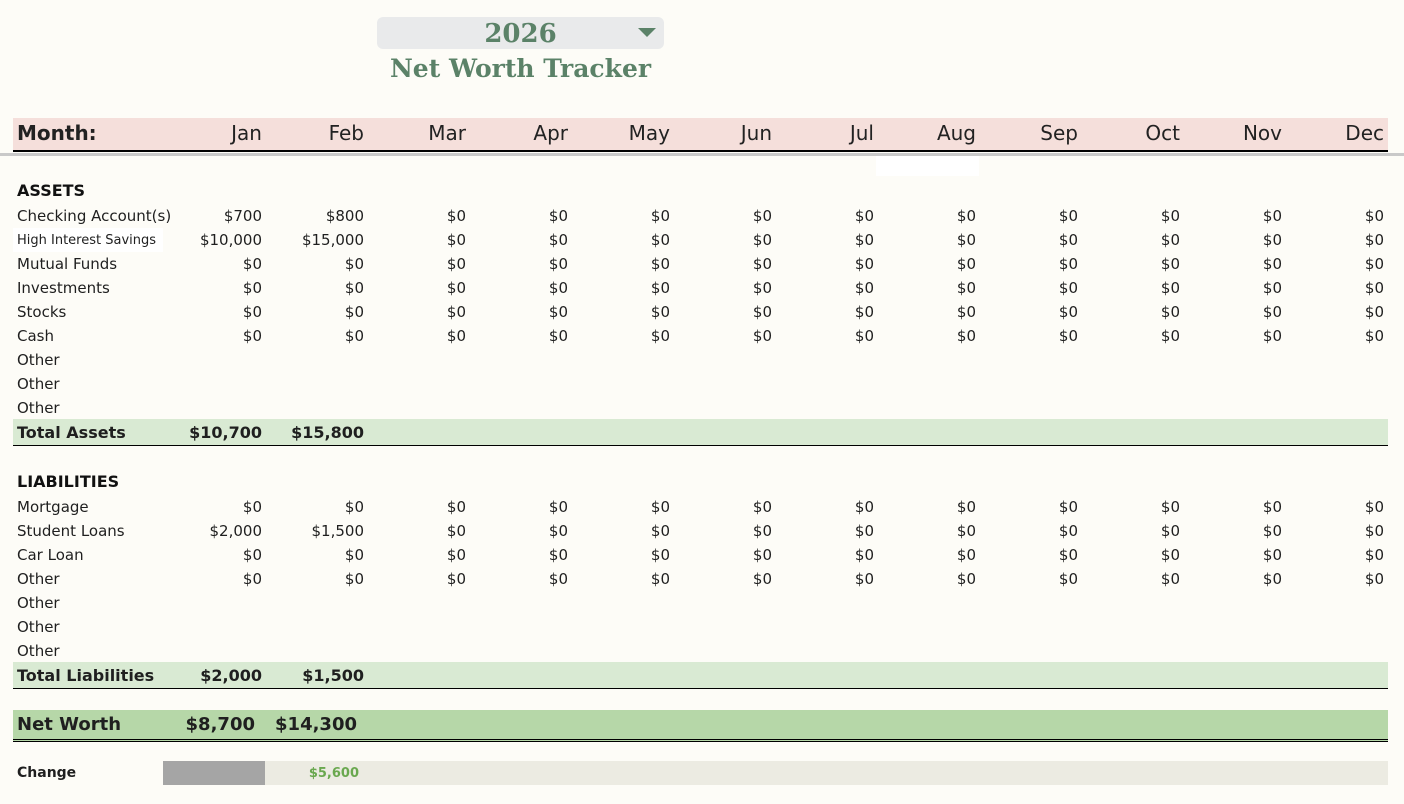 Image resolution: width=1404 pixels, height=804 pixels. What do you see at coordinates (236, 531) in the screenshot?
I see `liability-cell-jan: $2,000` at bounding box center [236, 531].